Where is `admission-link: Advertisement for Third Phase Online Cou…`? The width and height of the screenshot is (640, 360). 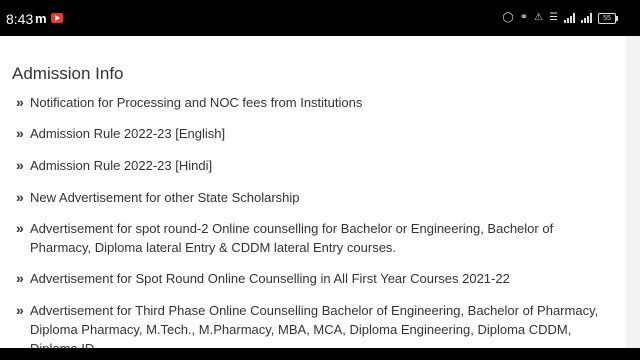 admission-link: Advertisement for Third Phase Online Cou… is located at coordinates (318, 324).